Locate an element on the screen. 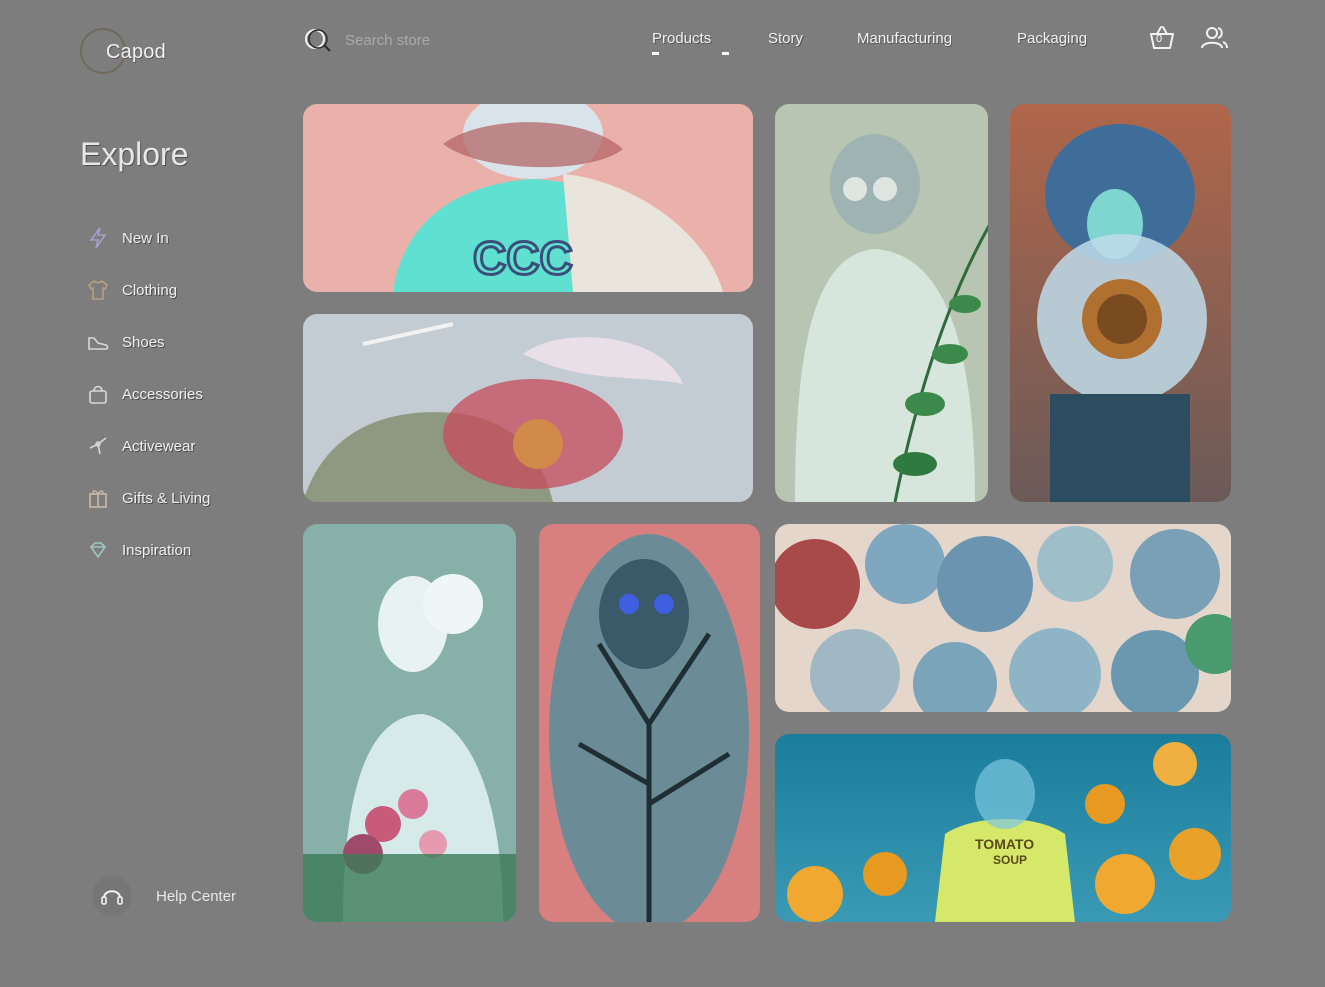 This screenshot has width=1325, height=987. photo-bow-flower is located at coordinates (528, 408).